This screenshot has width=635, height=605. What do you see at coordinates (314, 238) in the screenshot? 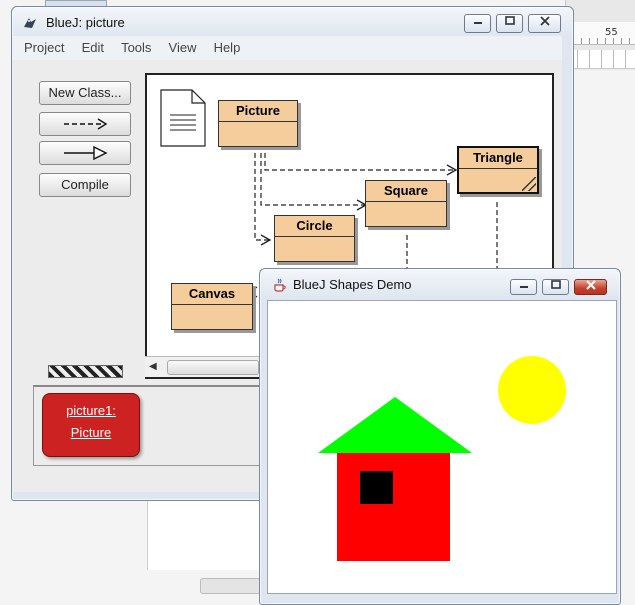
I see `class-circle: Circle` at bounding box center [314, 238].